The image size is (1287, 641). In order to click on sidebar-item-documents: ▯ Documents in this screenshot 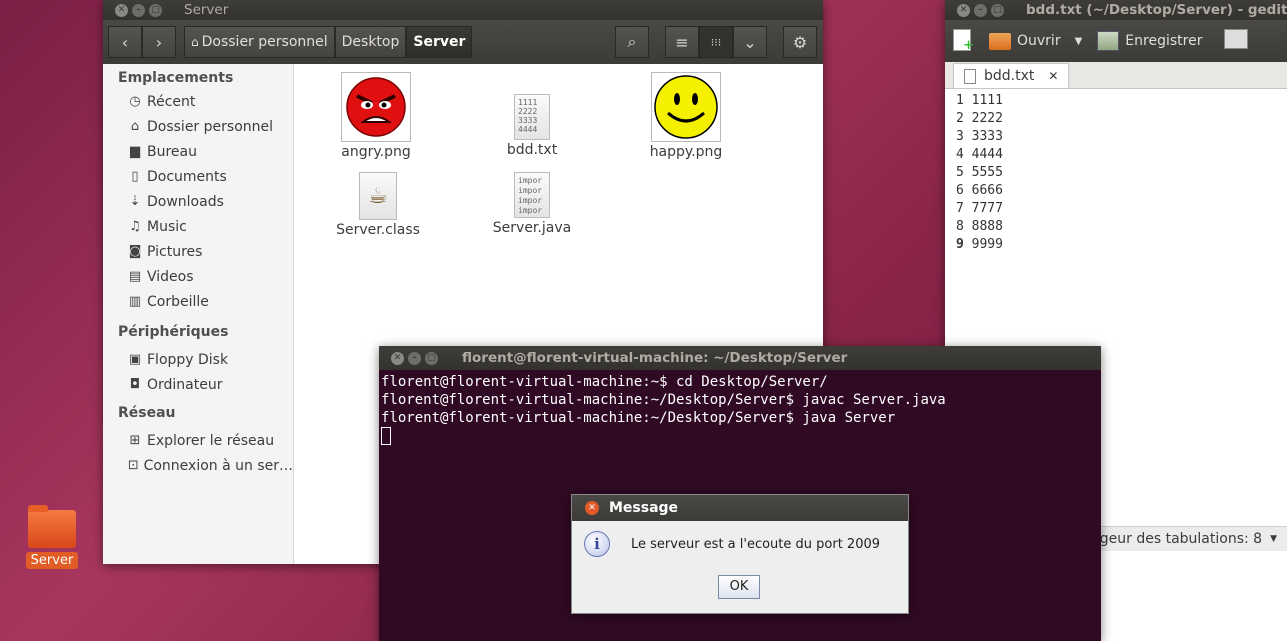, I will do `click(198, 176)`.